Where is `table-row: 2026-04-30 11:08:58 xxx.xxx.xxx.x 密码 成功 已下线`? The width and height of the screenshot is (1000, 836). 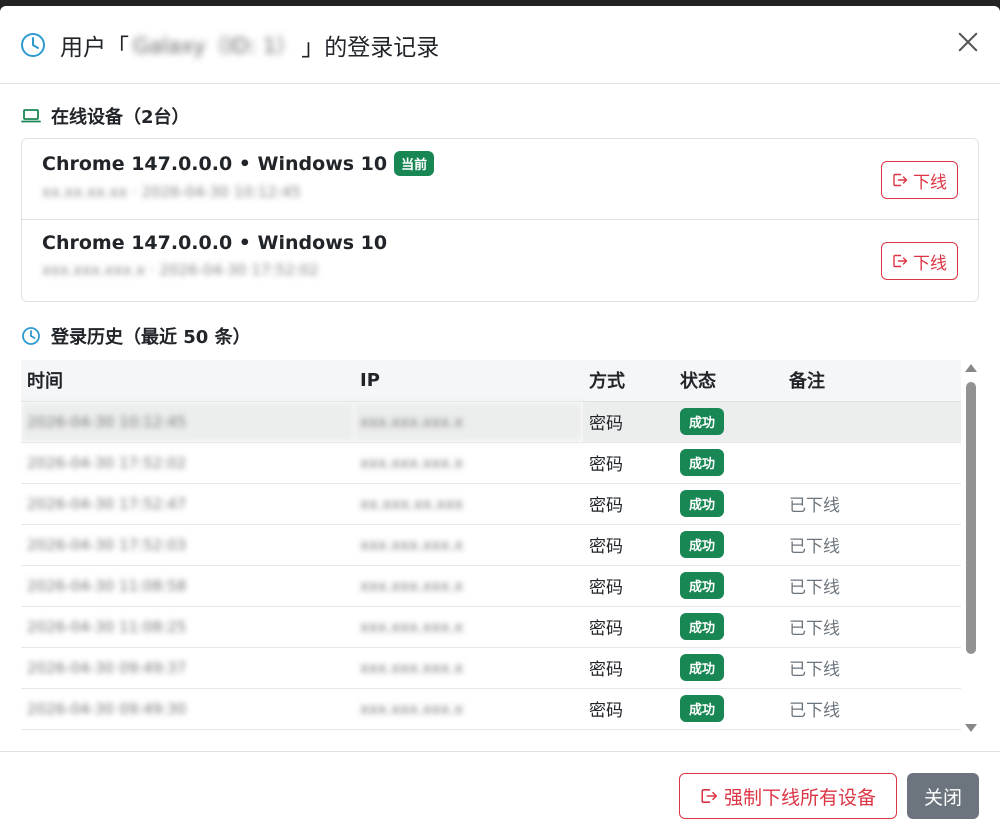 table-row: 2026-04-30 11:08:58 xxx.xxx.xxx.x 密码 成功 已下线 is located at coordinates (491, 586).